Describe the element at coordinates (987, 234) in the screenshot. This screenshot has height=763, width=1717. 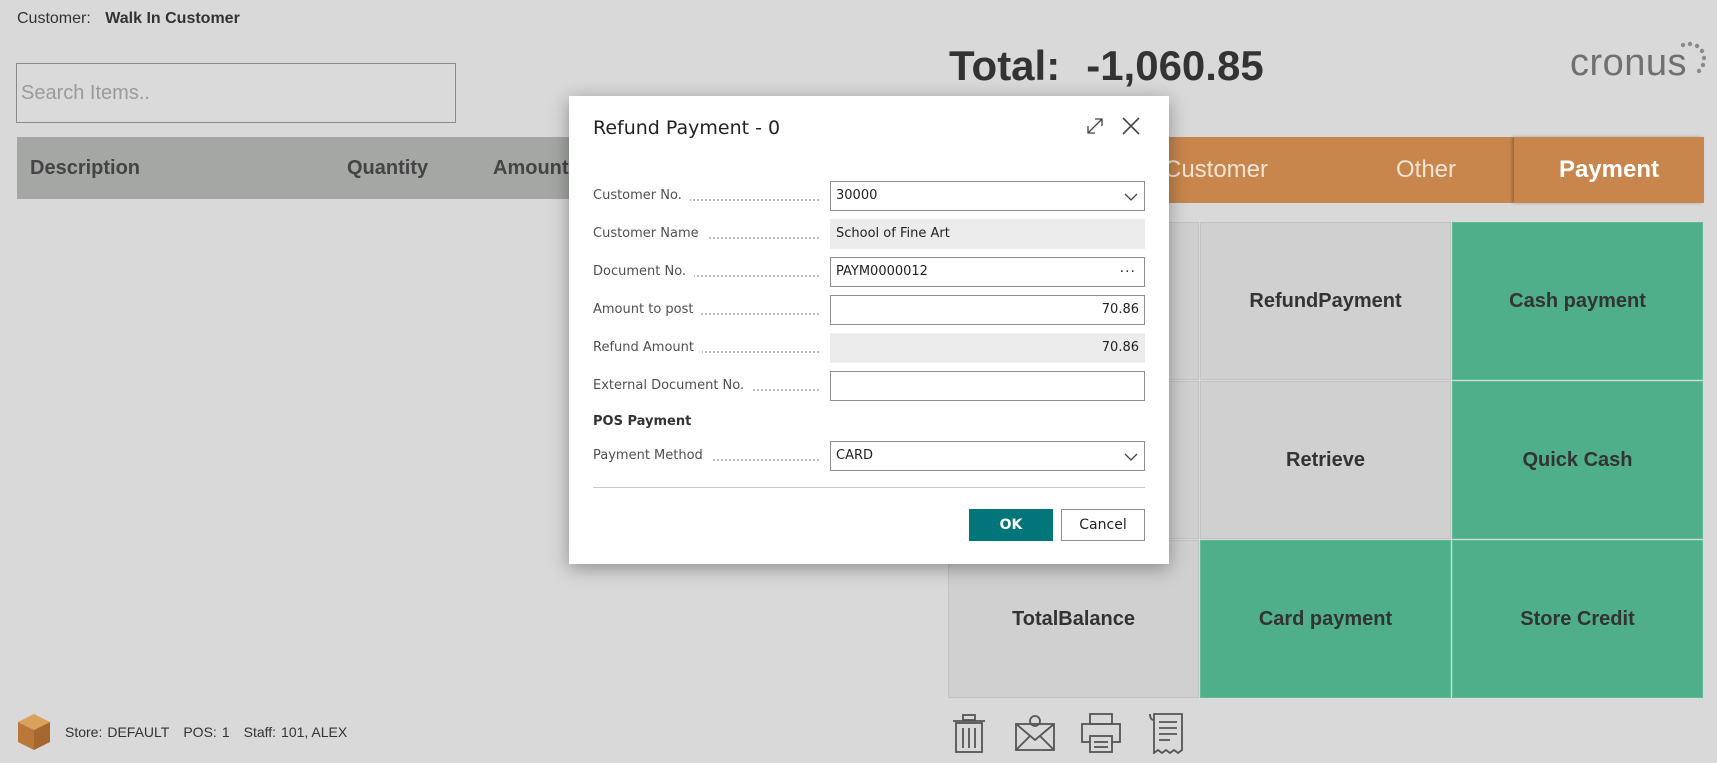
I see `customer-name-field: School of Fine Art` at that location.